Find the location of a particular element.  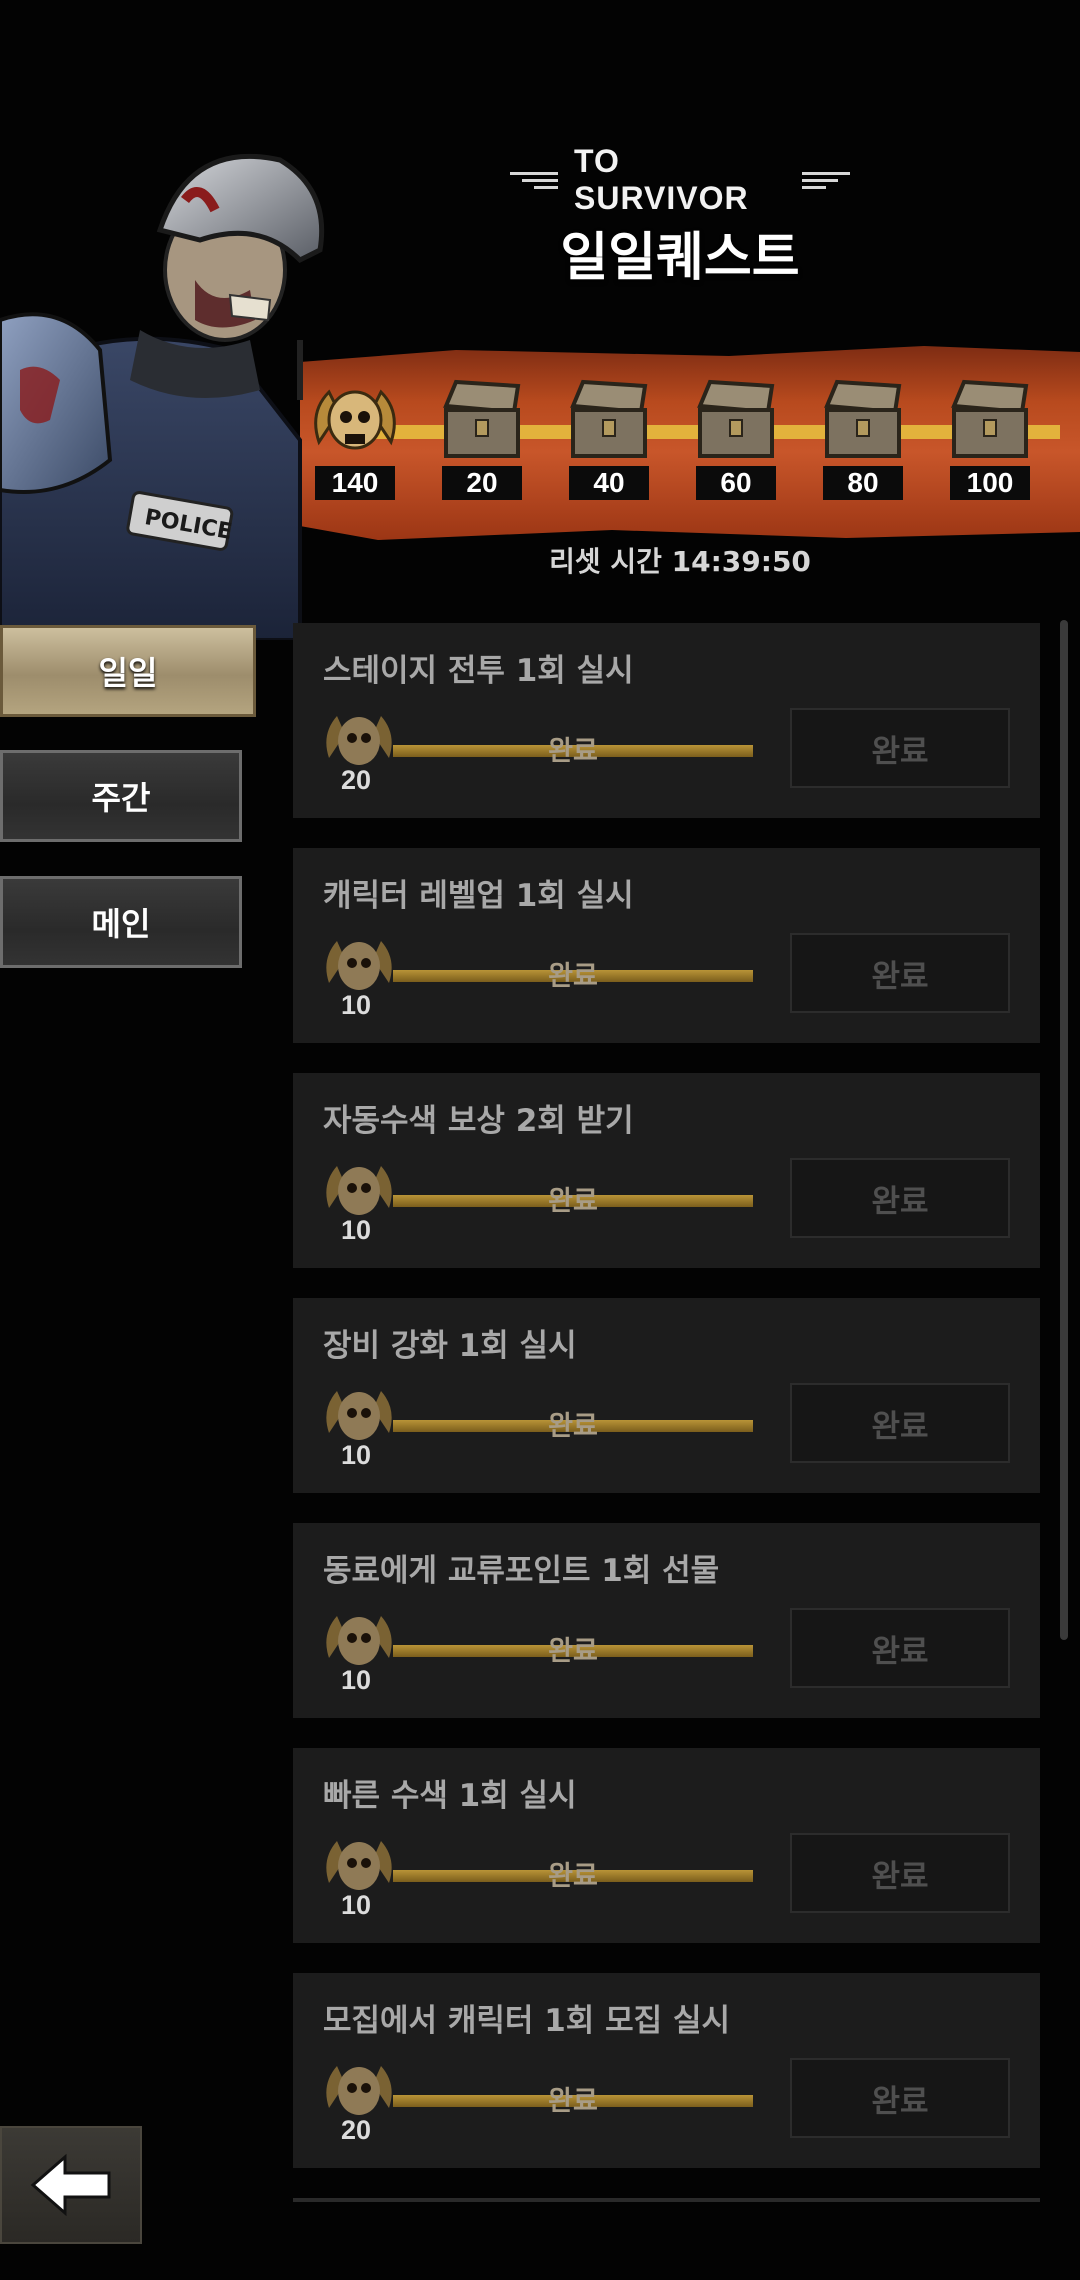

milestone-60: 60 is located at coordinates (736, 435).